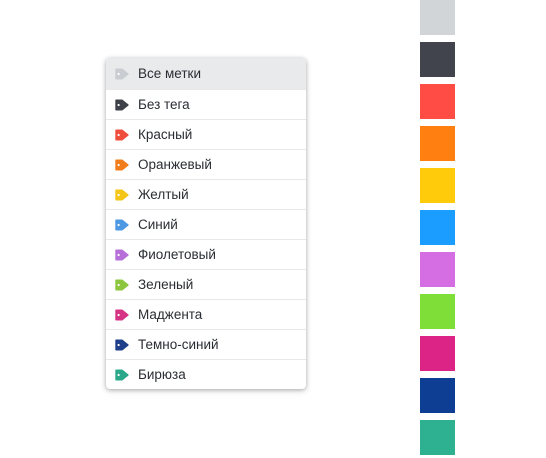  What do you see at coordinates (437, 227) in the screenshot?
I see `color-swatch-blue` at bounding box center [437, 227].